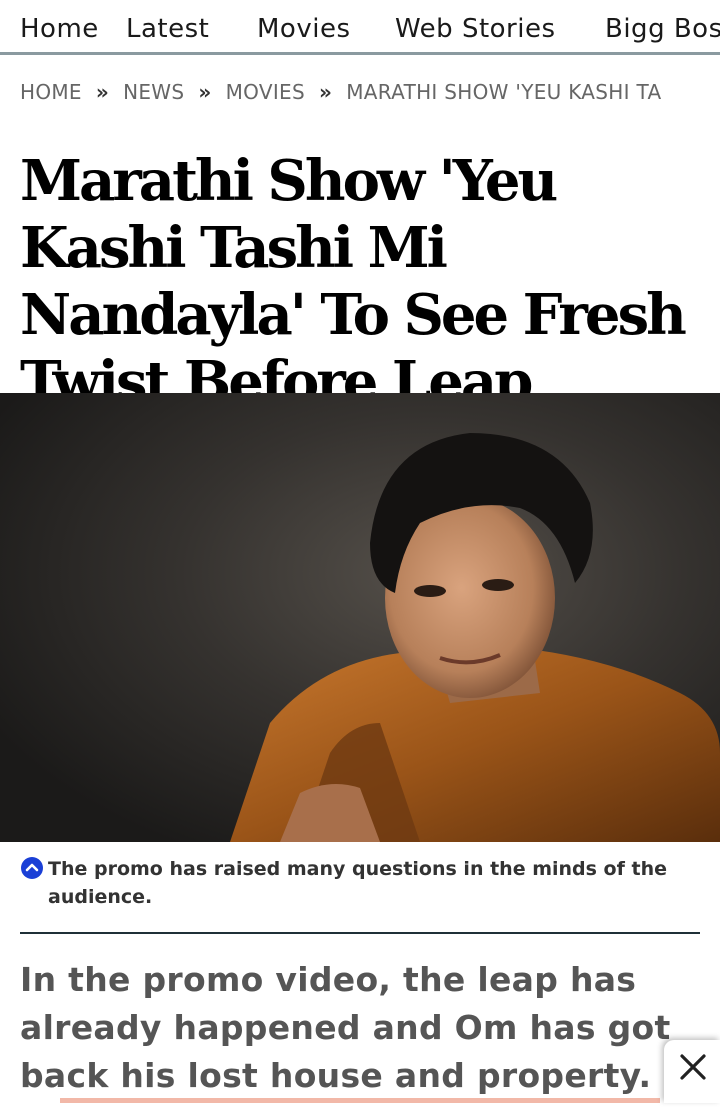 The height and width of the screenshot is (1107, 720). What do you see at coordinates (51, 92) in the screenshot?
I see `breadcrumb-home: HOME` at bounding box center [51, 92].